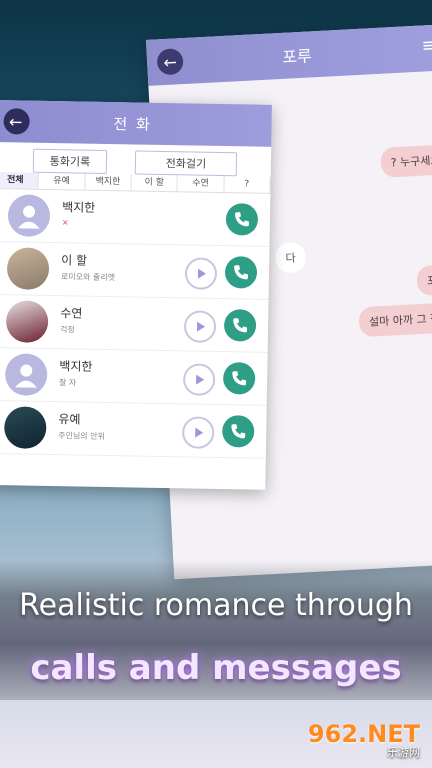  What do you see at coordinates (426, 46) in the screenshot?
I see `menu-icon: ≡` at bounding box center [426, 46].